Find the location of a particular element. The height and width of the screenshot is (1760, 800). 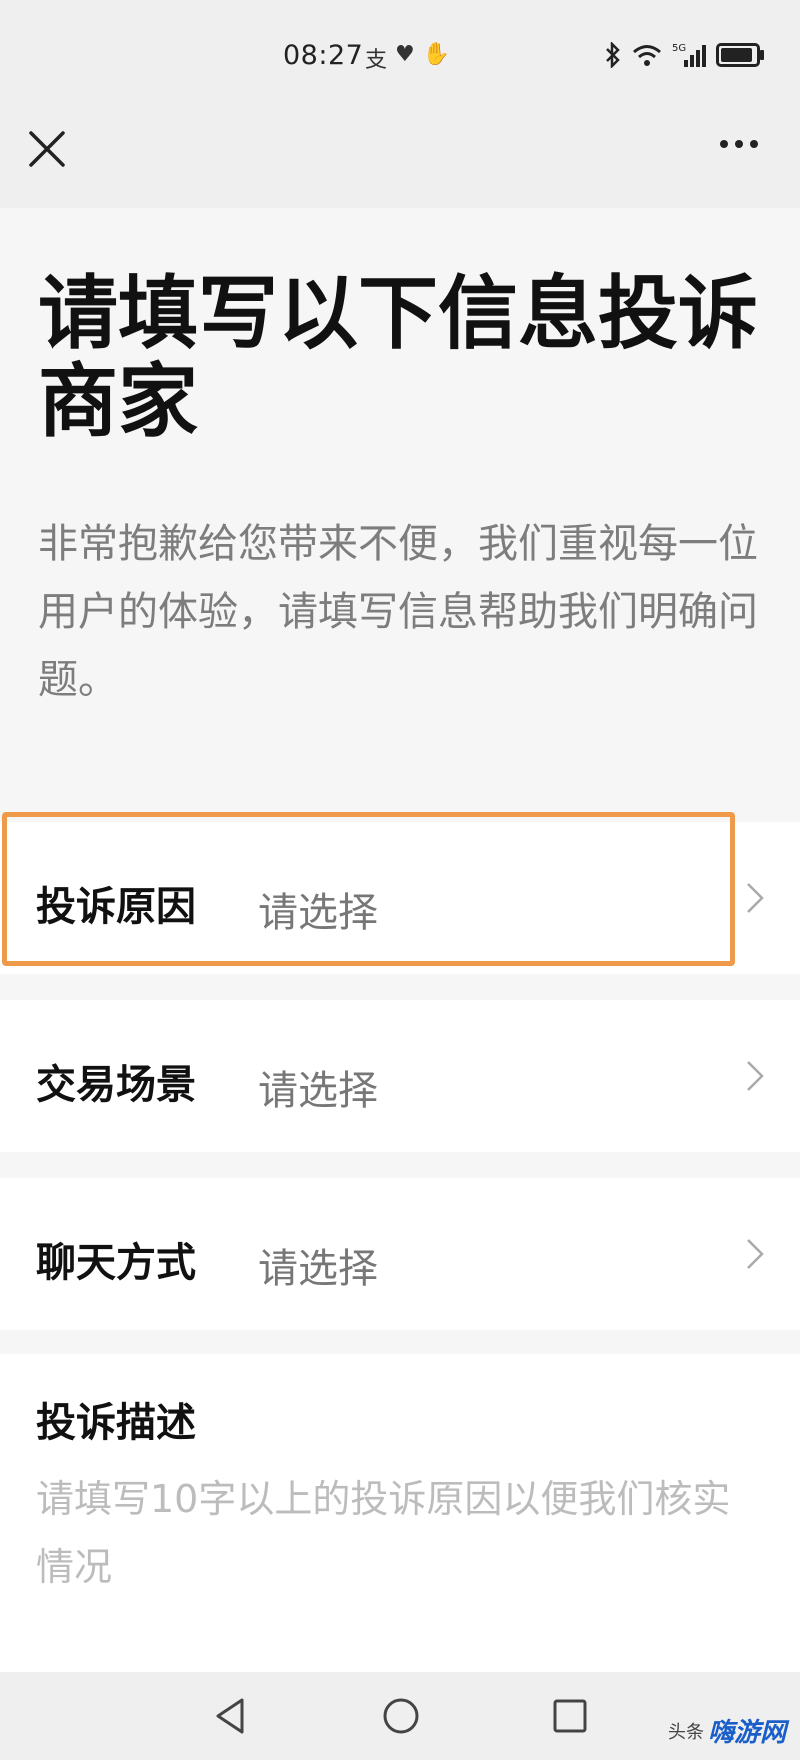

chat-method-row: 聊天方式 请选择 is located at coordinates (400, 1254).